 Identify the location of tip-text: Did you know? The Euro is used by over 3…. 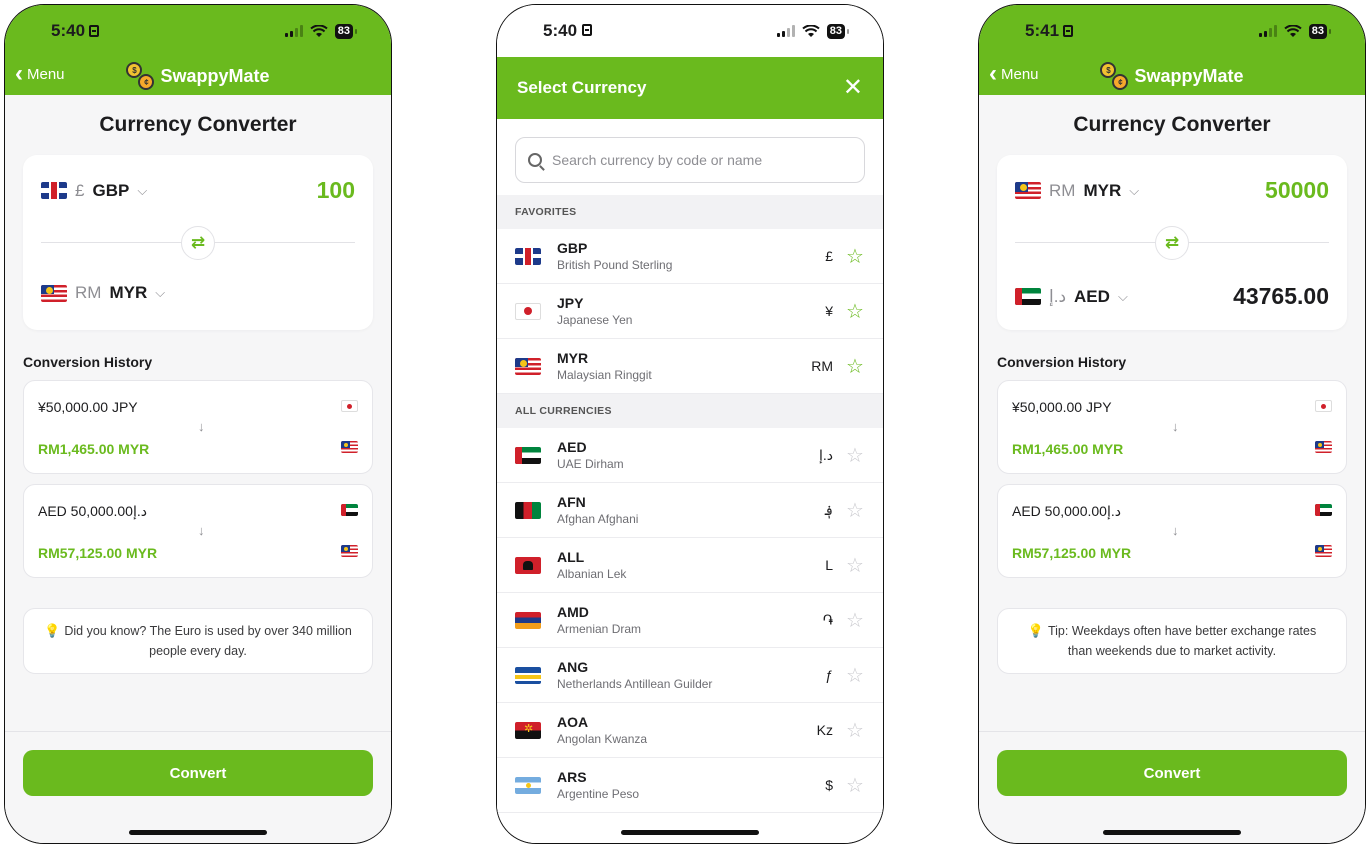
(208, 641).